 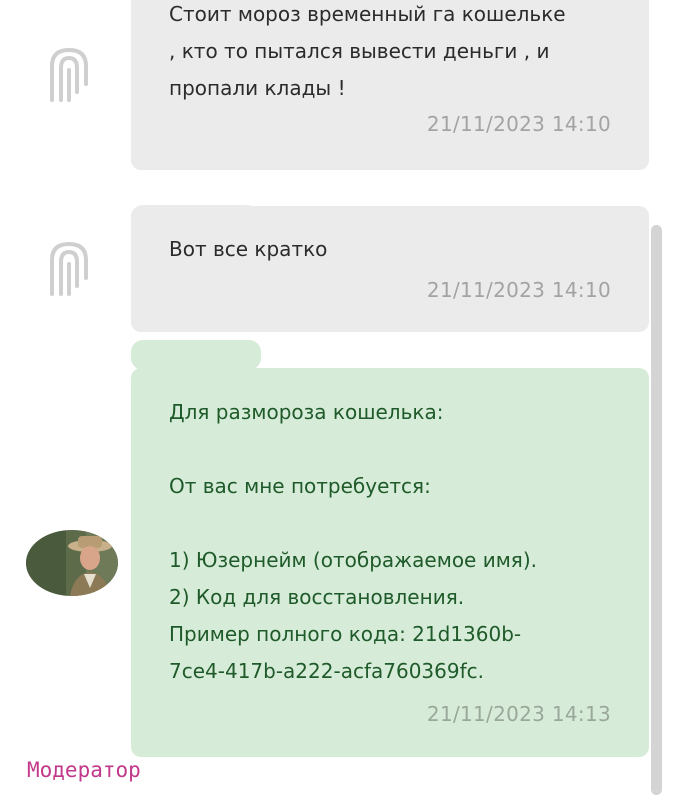 I want to click on moderator-role-label: Модератор, so click(x=84, y=770).